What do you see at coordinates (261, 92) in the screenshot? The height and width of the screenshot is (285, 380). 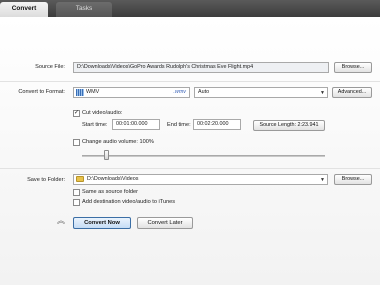 I see `preset-select: Auto ▼` at bounding box center [261, 92].